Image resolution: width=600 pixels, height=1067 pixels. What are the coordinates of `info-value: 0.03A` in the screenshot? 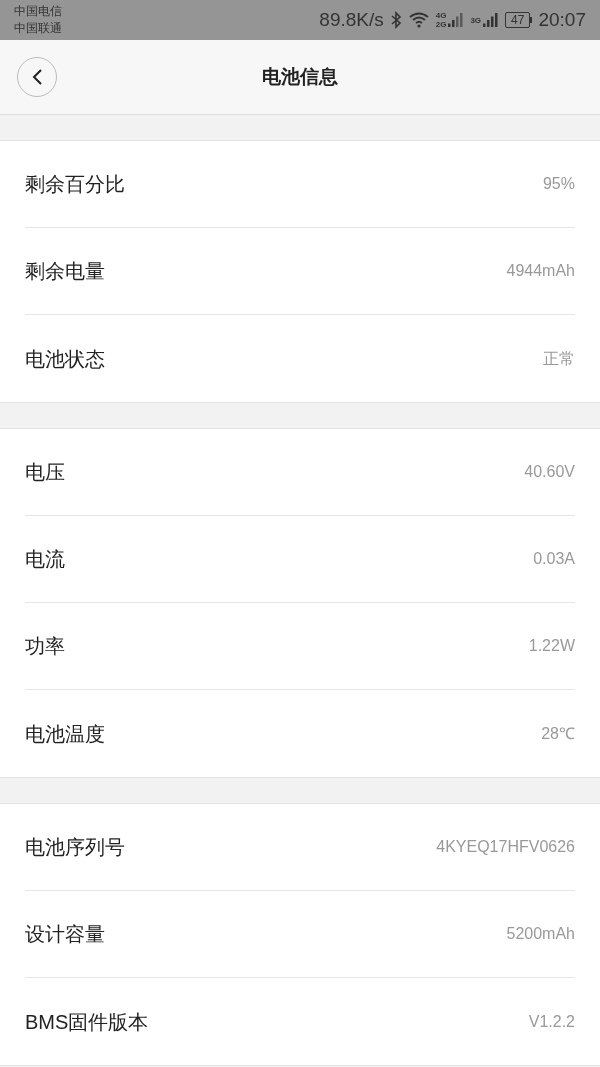 It's located at (554, 559).